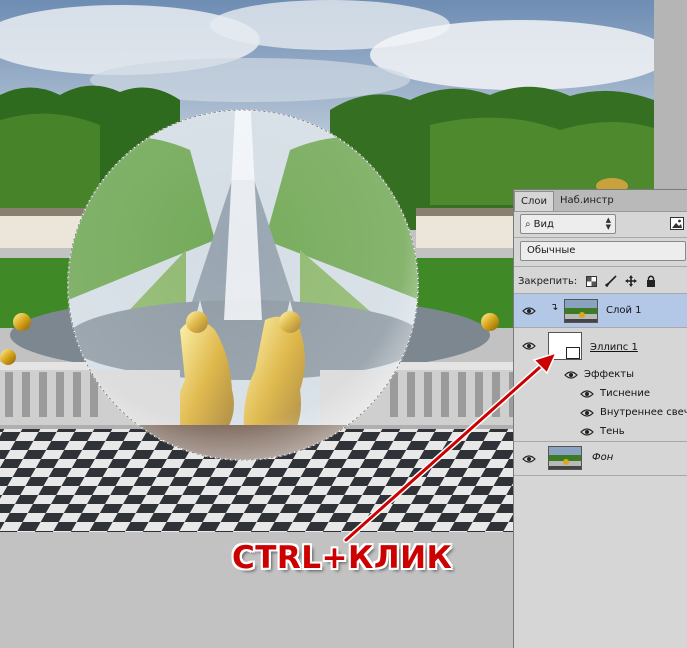 The height and width of the screenshot is (648, 687). Describe the element at coordinates (591, 281) in the screenshot. I see `lock-transparent-pixels-icon` at that location.